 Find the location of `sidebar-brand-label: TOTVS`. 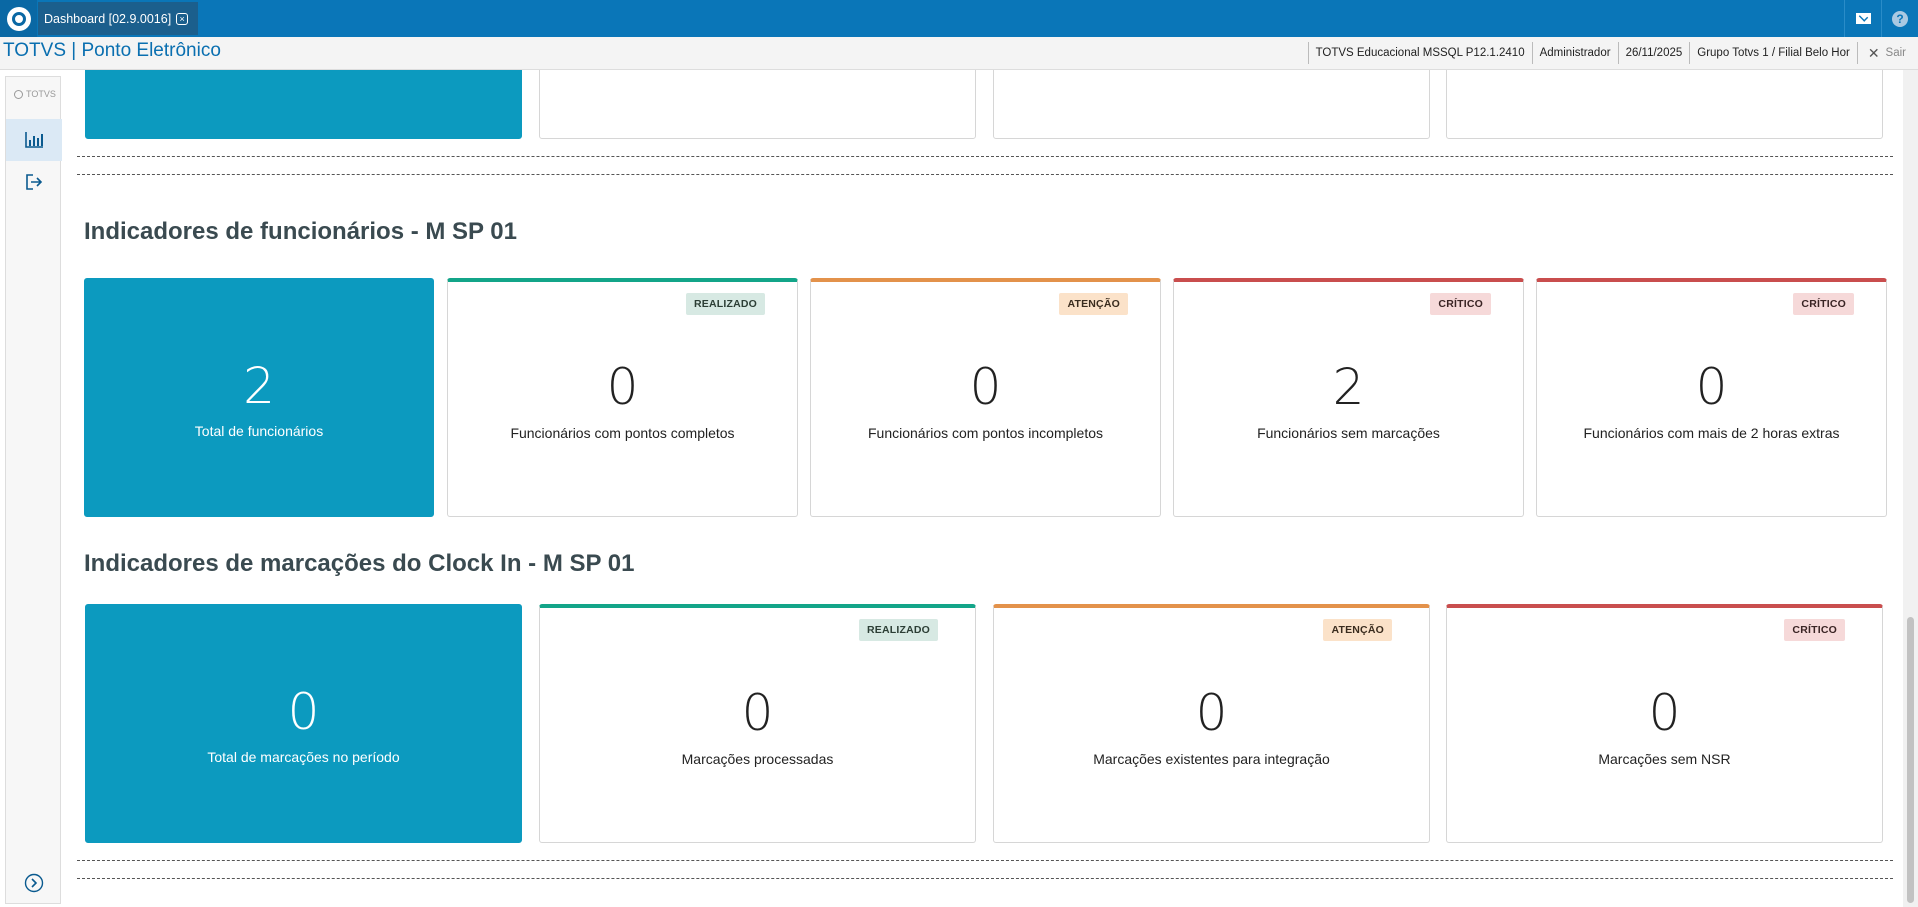

sidebar-brand-label: TOTVS is located at coordinates (41, 94).